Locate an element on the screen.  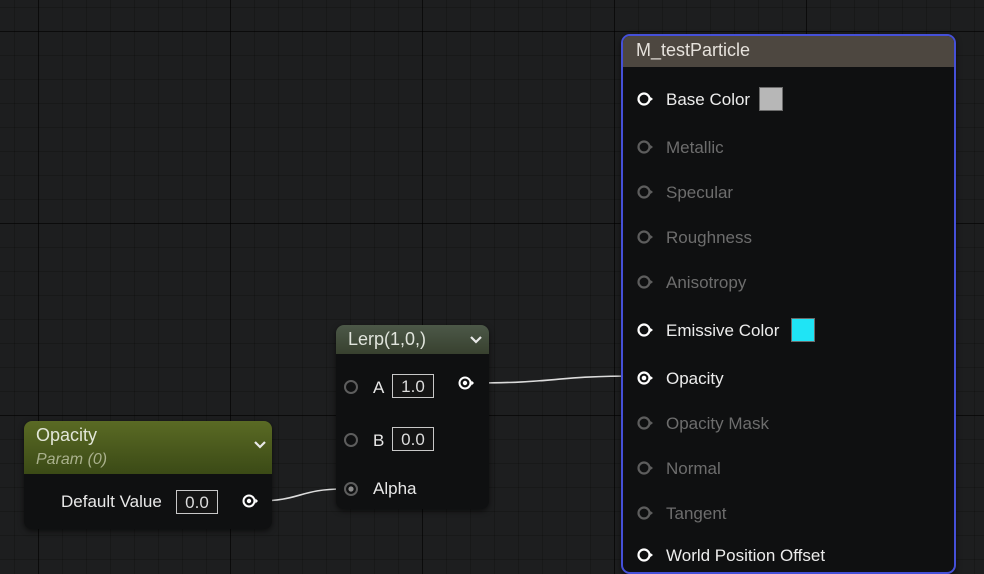
material-input-base-color: Base Color is located at coordinates (788, 100).